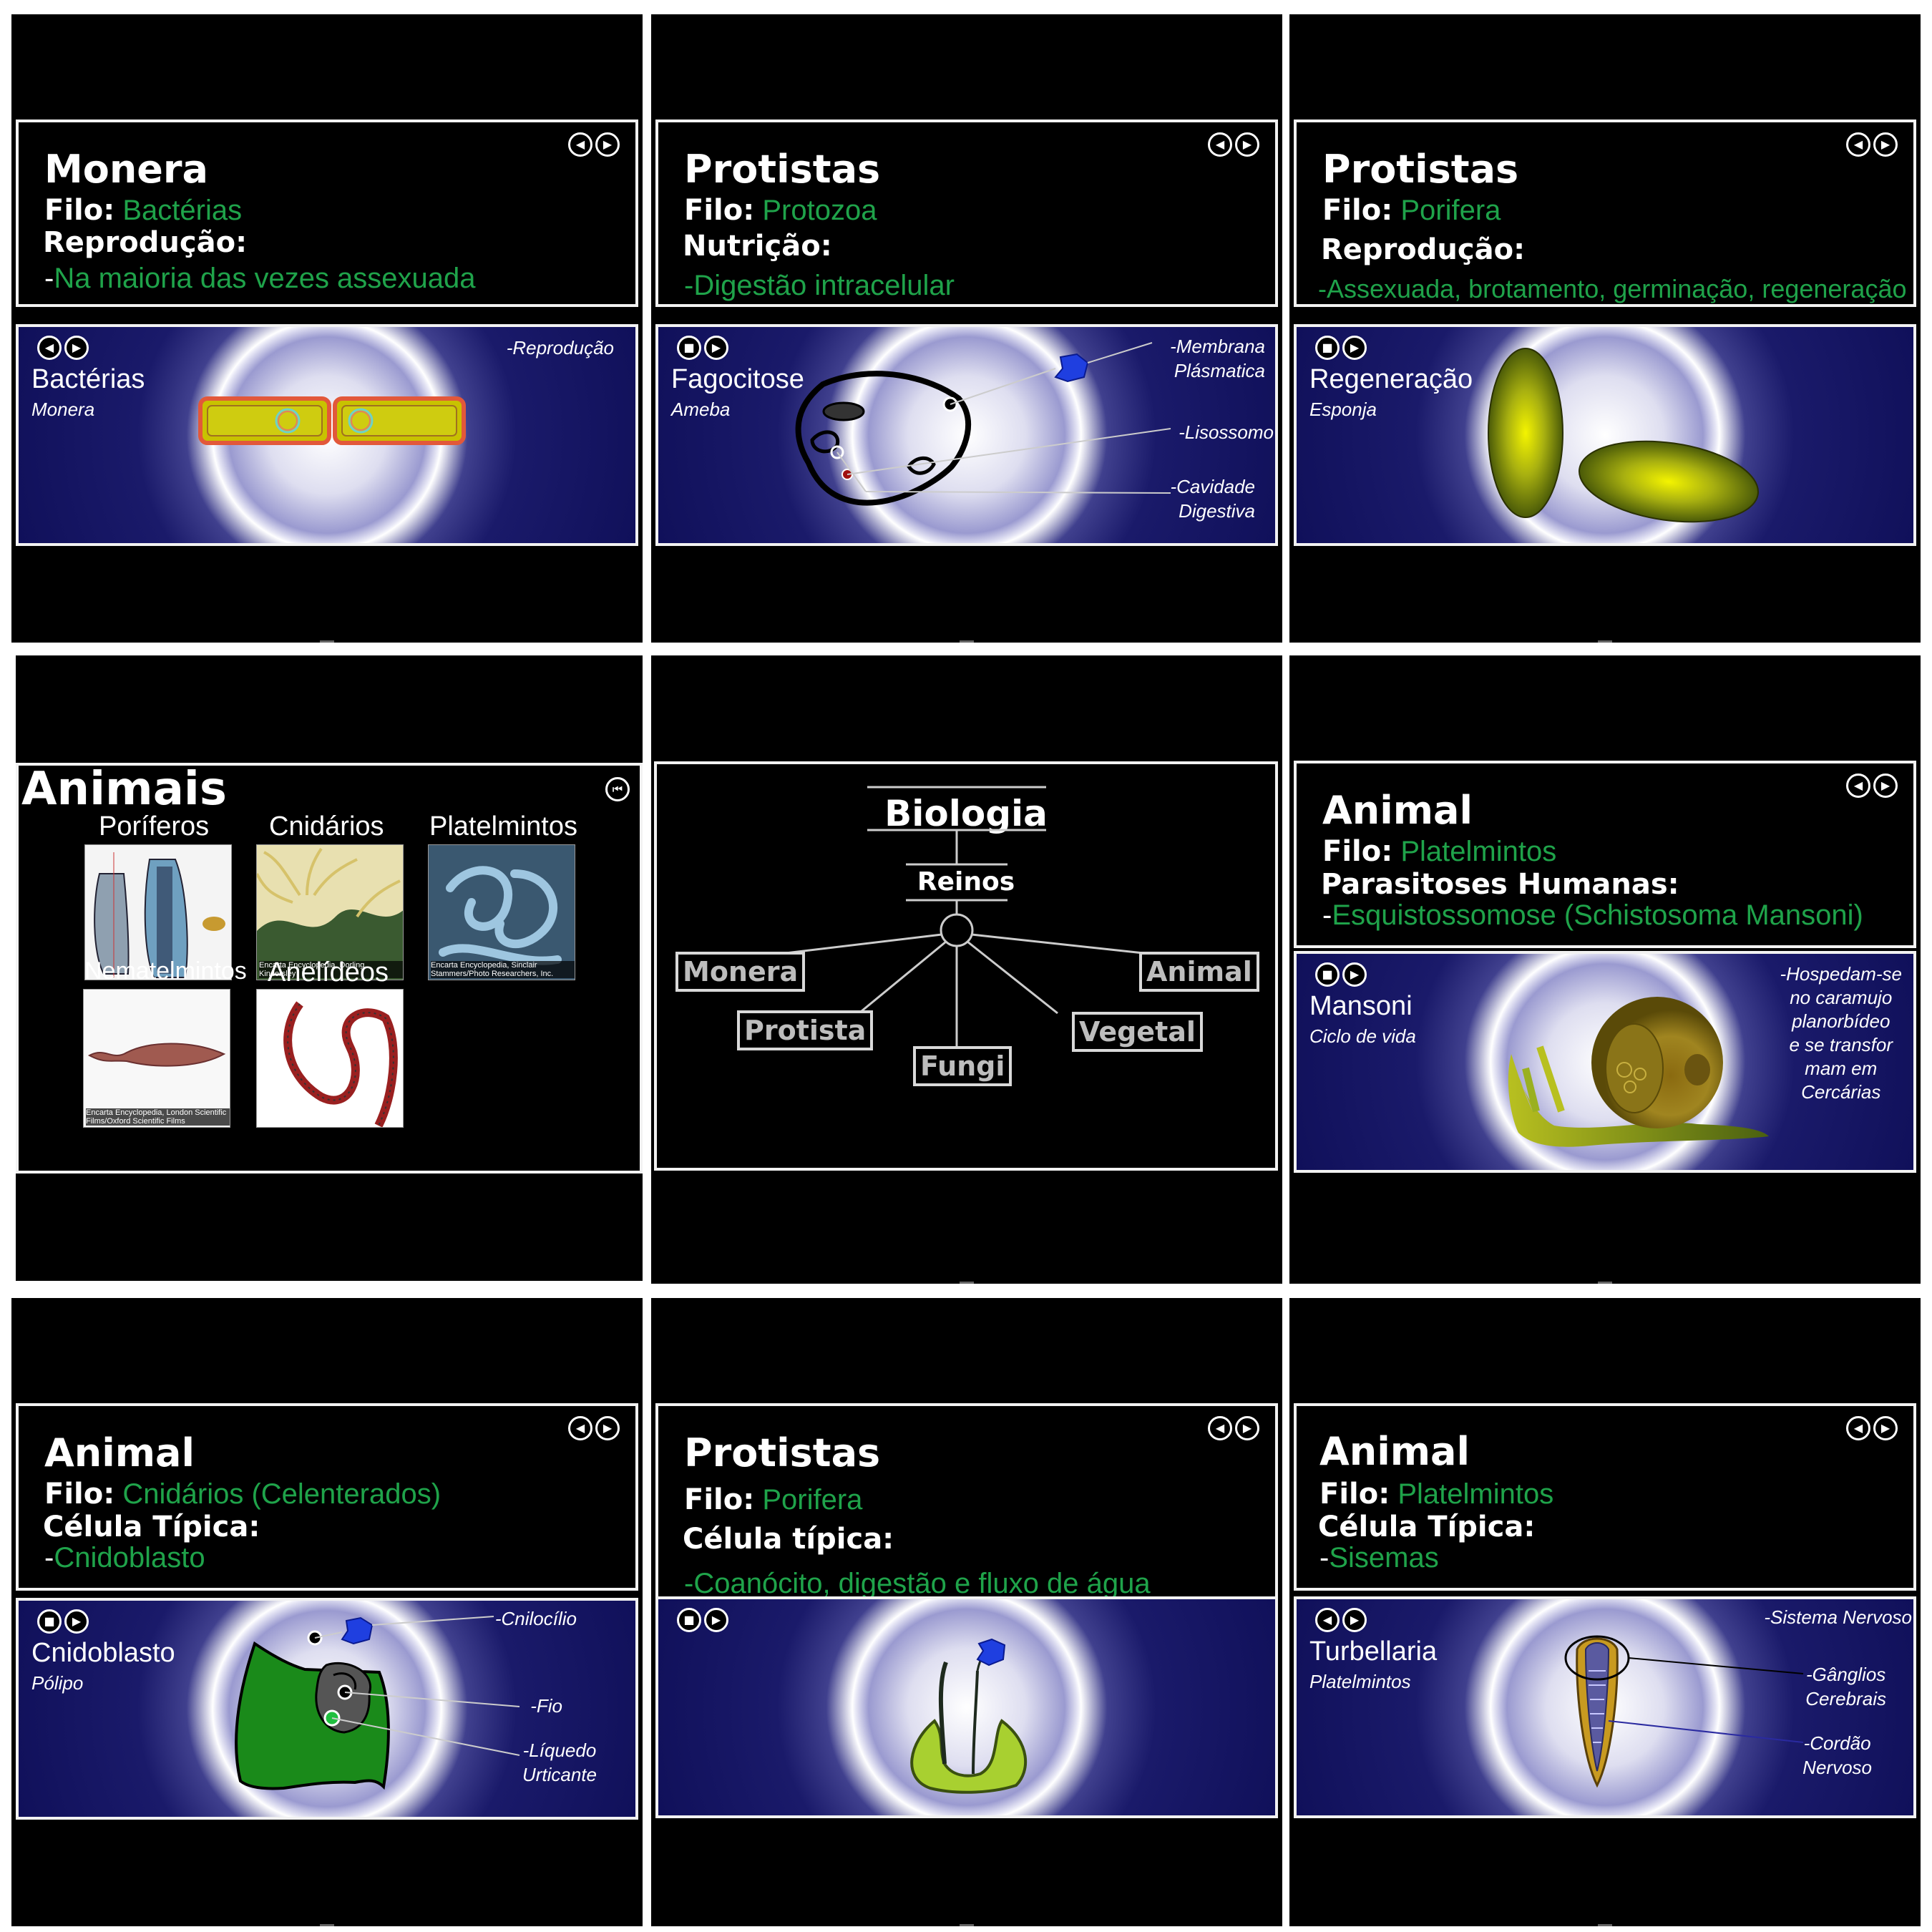 The image size is (1932, 1932). I want to click on animation-scene: ■ ▶, so click(966, 1707).